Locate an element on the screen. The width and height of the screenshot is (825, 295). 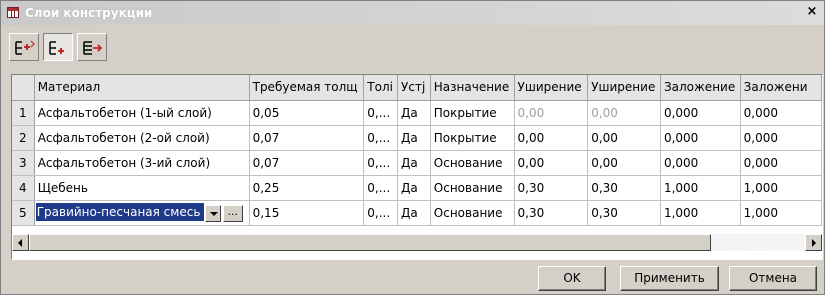
scroll-left-button is located at coordinates (20, 242).